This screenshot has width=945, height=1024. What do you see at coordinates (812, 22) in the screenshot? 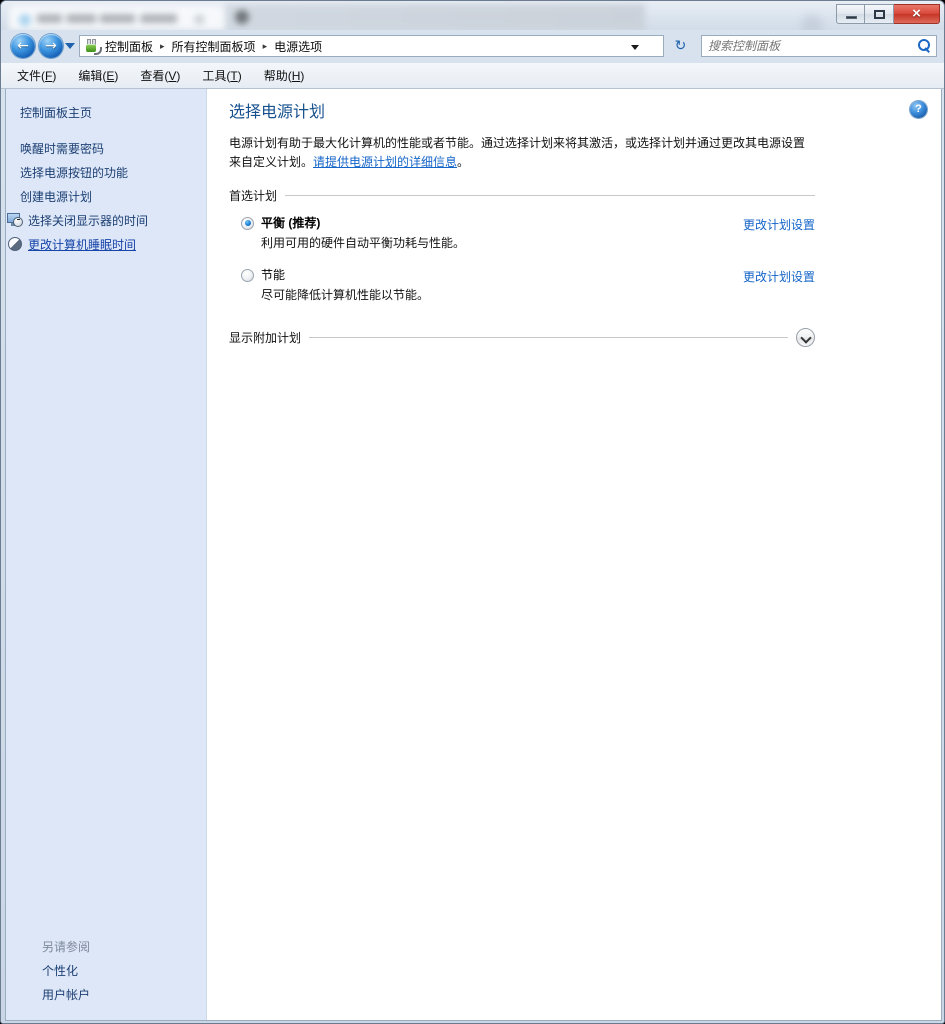
I see `titlebar-glow` at bounding box center [812, 22].